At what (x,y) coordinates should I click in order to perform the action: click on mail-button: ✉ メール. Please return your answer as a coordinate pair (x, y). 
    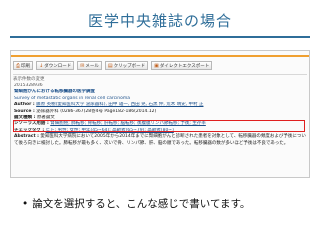
    Looking at the image, I should click on (89, 65).